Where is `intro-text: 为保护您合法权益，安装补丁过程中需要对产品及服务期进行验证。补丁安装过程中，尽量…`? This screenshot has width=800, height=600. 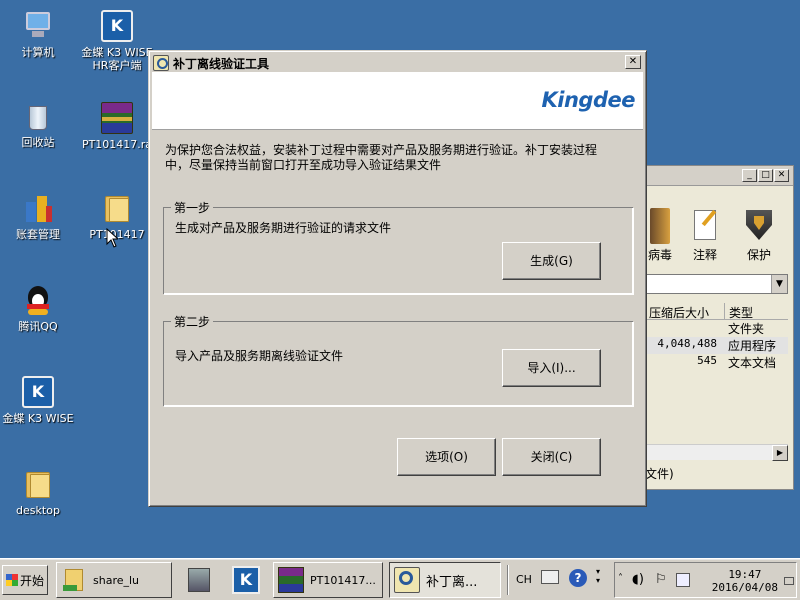
intro-text: 为保护您合法权益，安装补丁过程中需要对产品及服务期进行验证。补丁安装过程中，尽量… is located at coordinates (381, 157).